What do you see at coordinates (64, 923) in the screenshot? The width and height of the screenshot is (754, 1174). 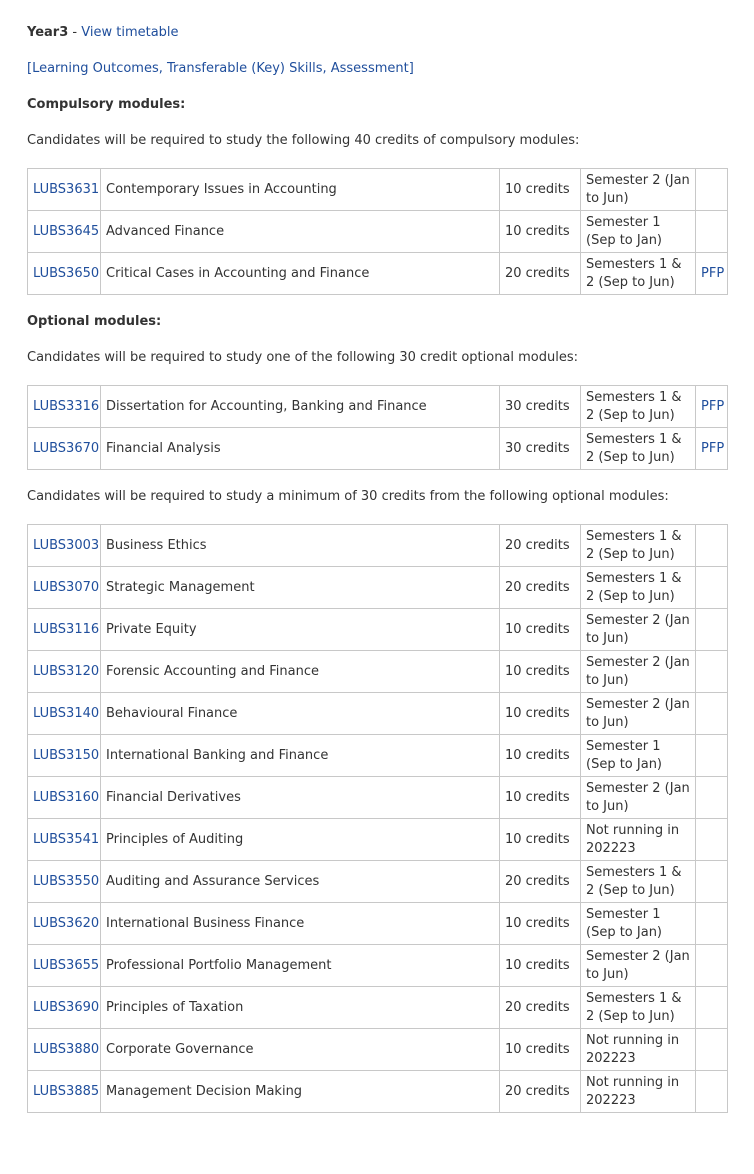 I see `module-code-link: LUBS3620` at bounding box center [64, 923].